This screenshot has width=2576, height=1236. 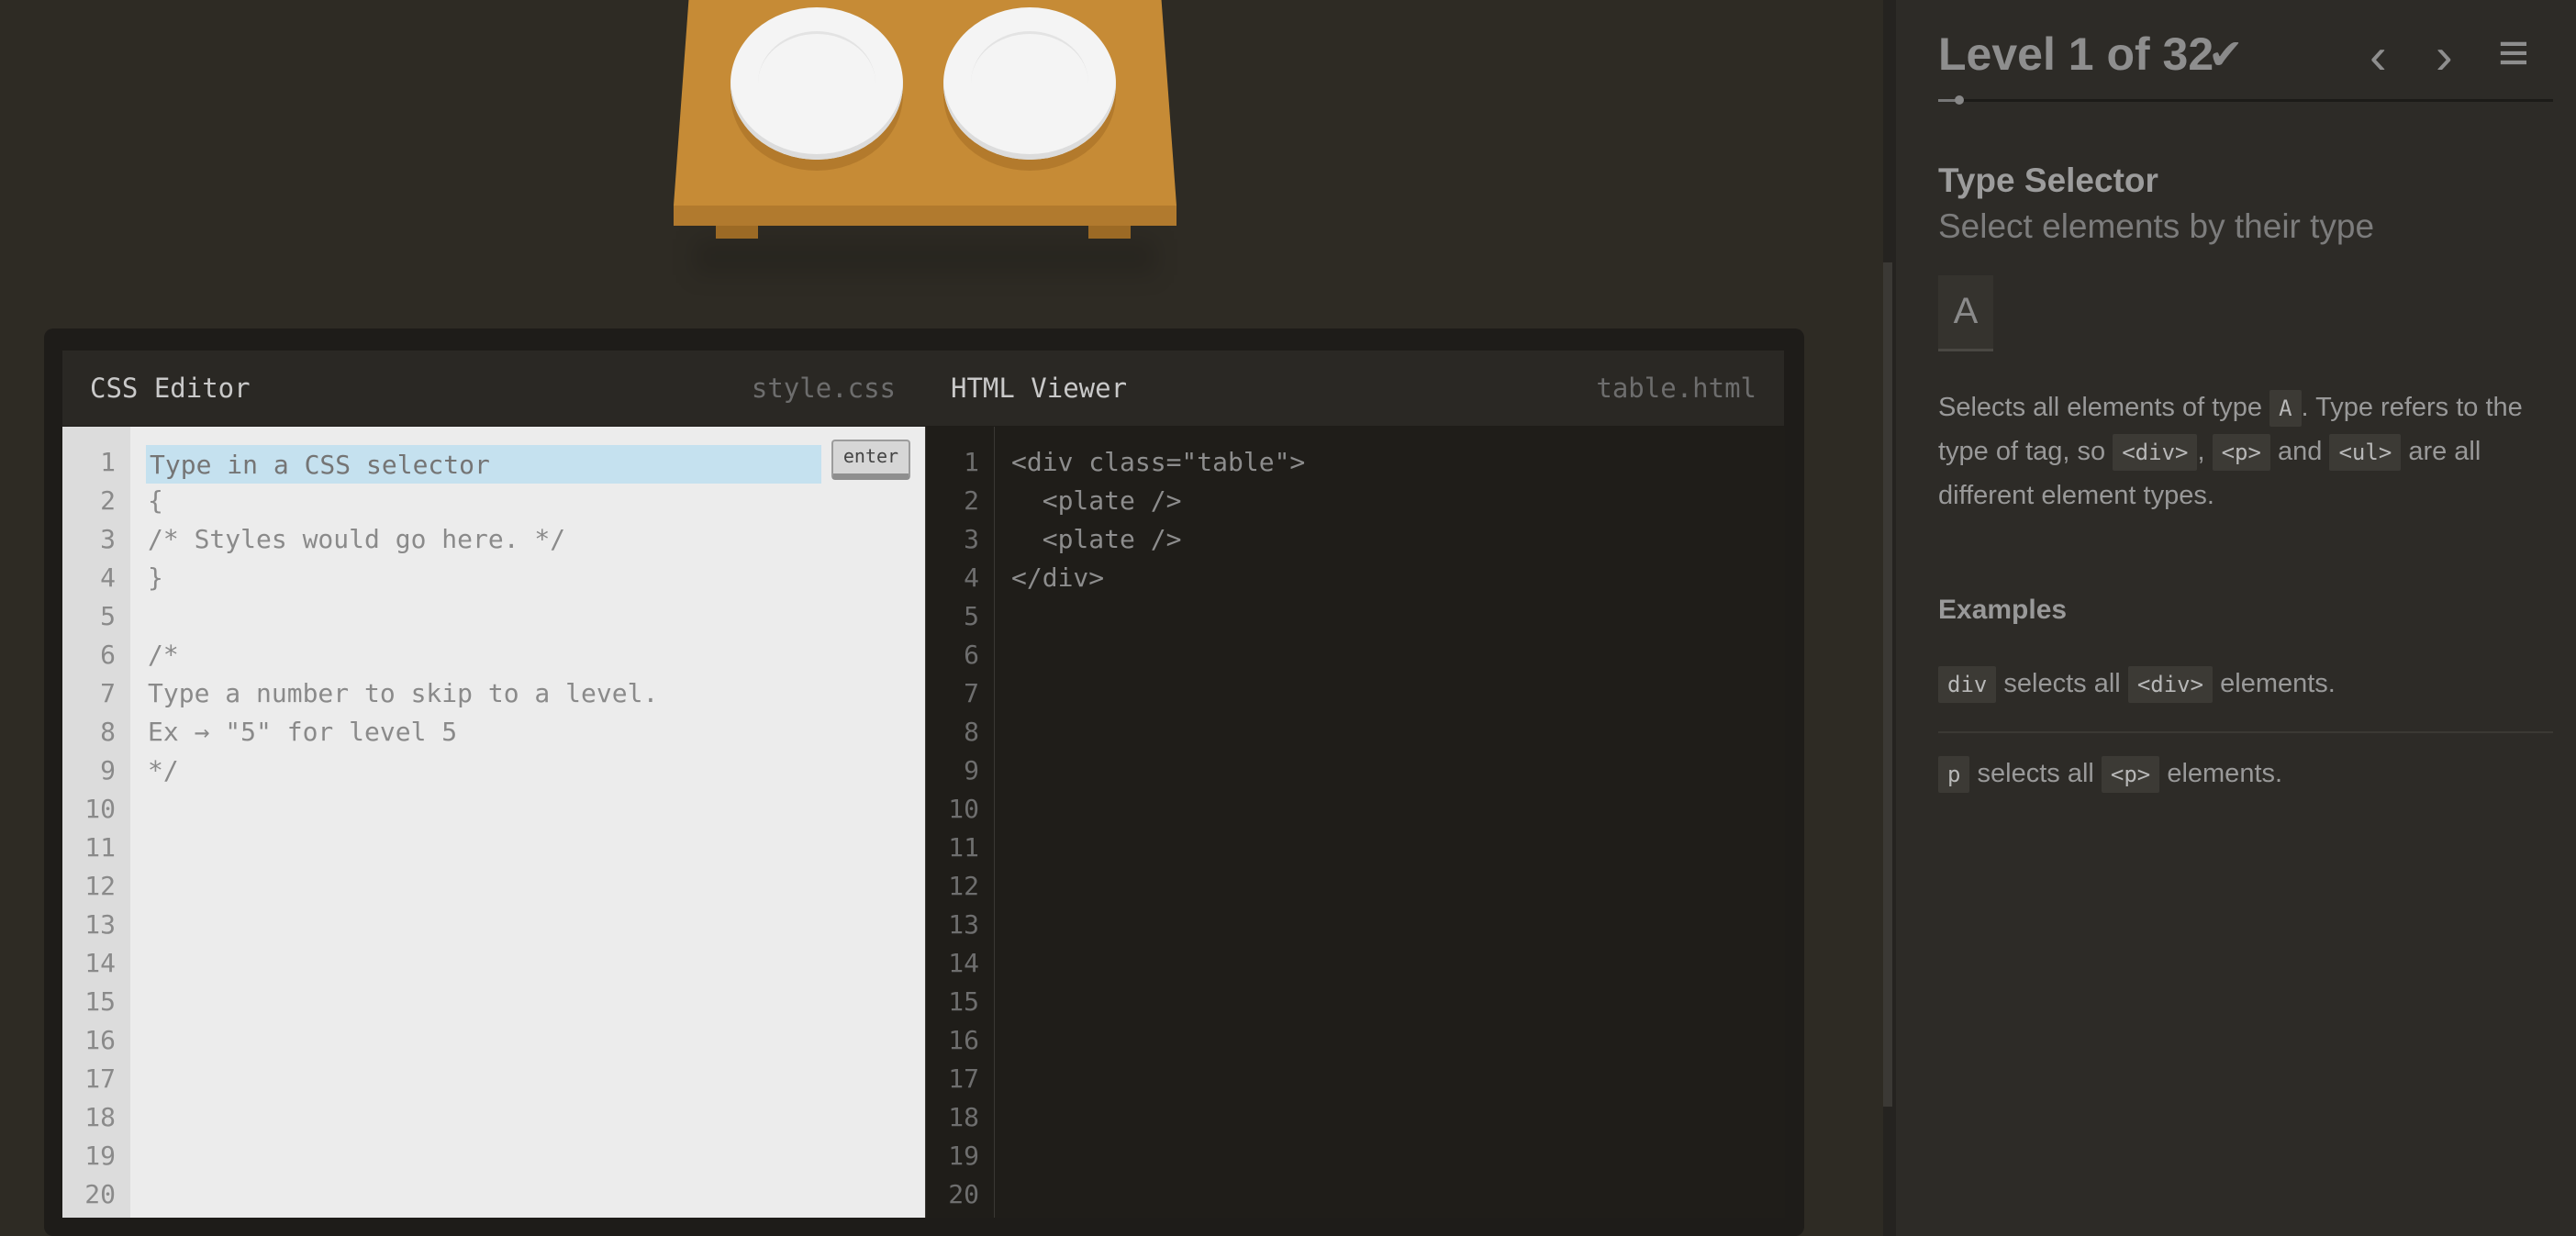 What do you see at coordinates (1676, 388) in the screenshot?
I see `html-viewer-filename: table.html` at bounding box center [1676, 388].